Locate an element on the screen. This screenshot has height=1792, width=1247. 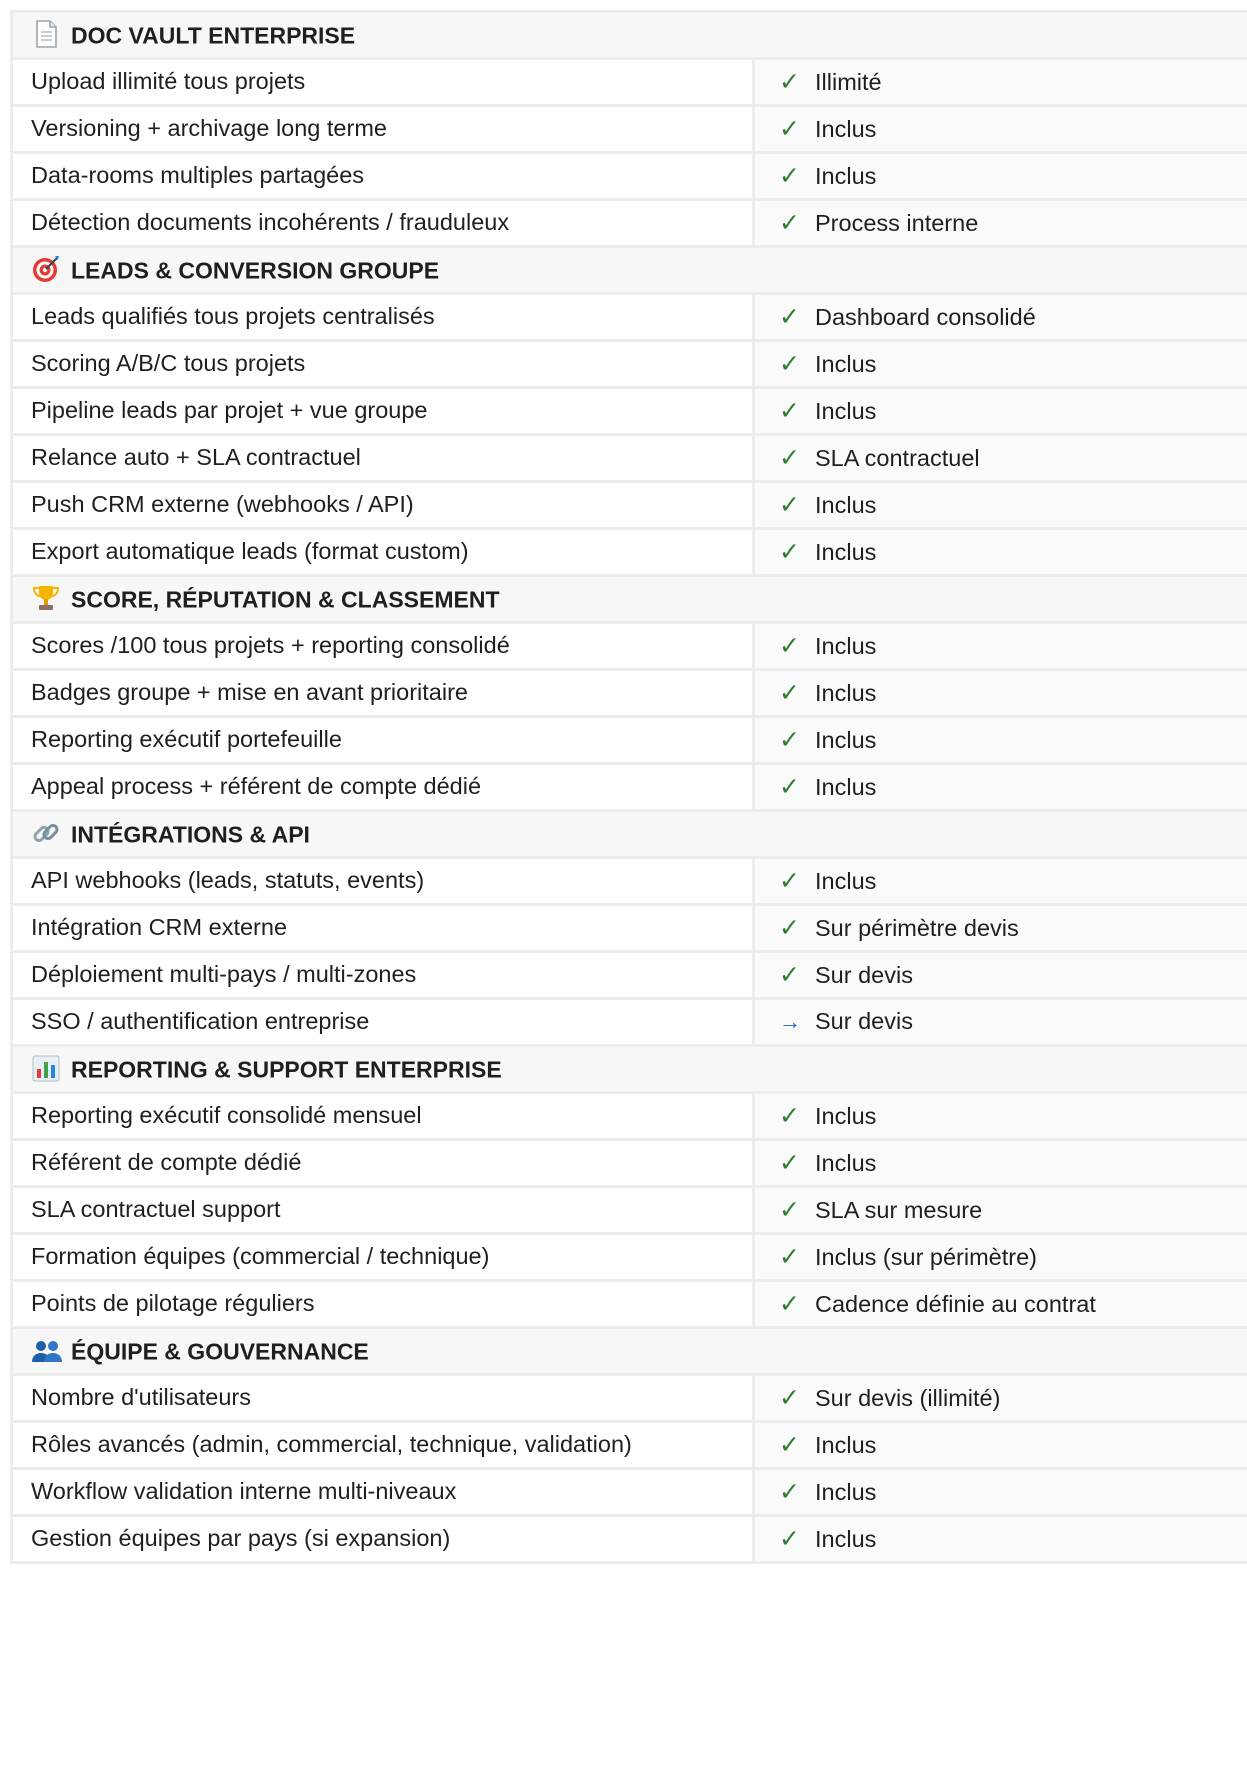
feature-cell: Reporting exécutif consolidé mensuel is located at coordinates (382, 1116).